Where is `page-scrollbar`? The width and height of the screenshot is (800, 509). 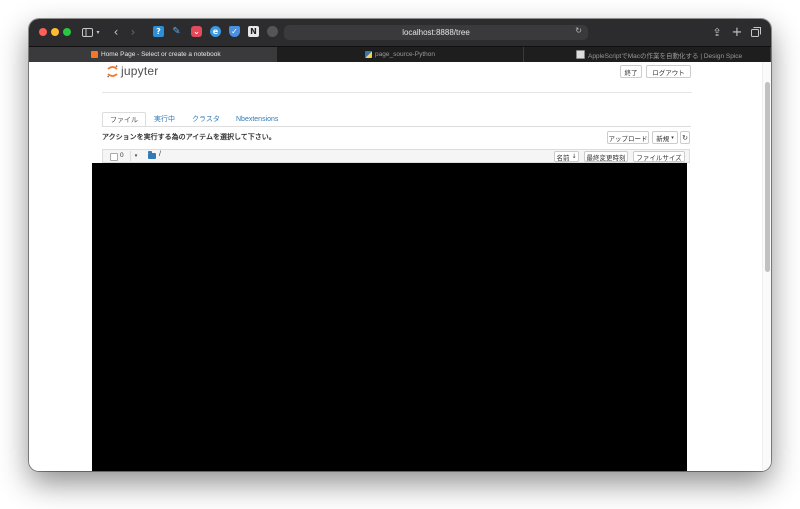 page-scrollbar is located at coordinates (766, 266).